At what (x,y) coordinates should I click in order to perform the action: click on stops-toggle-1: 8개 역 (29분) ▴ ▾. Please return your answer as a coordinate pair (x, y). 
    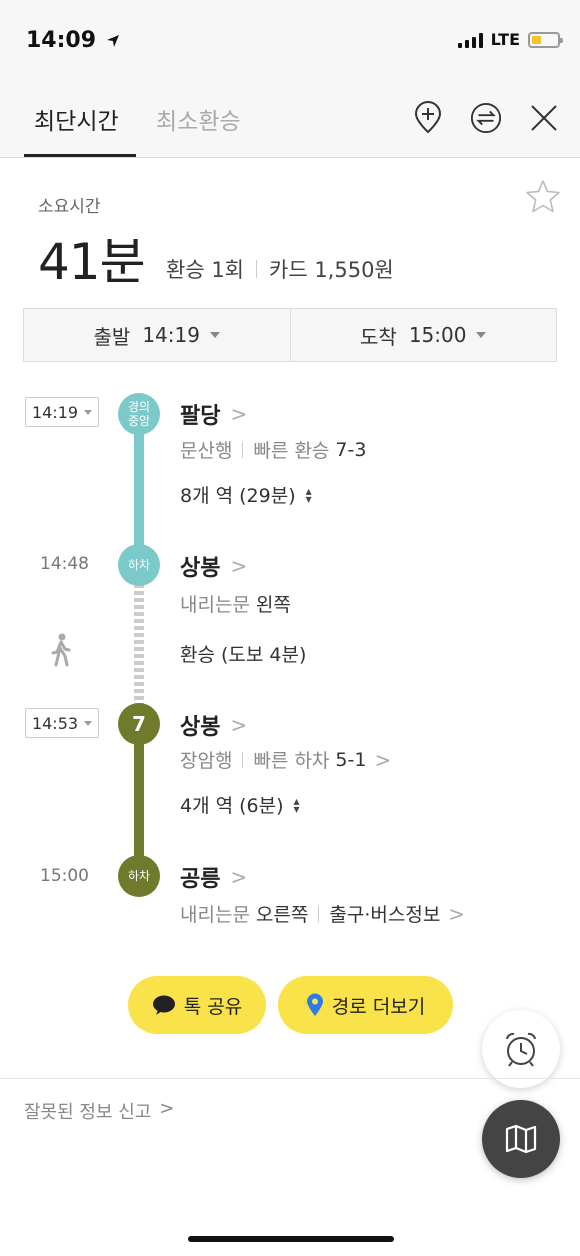
    Looking at the image, I should click on (246, 494).